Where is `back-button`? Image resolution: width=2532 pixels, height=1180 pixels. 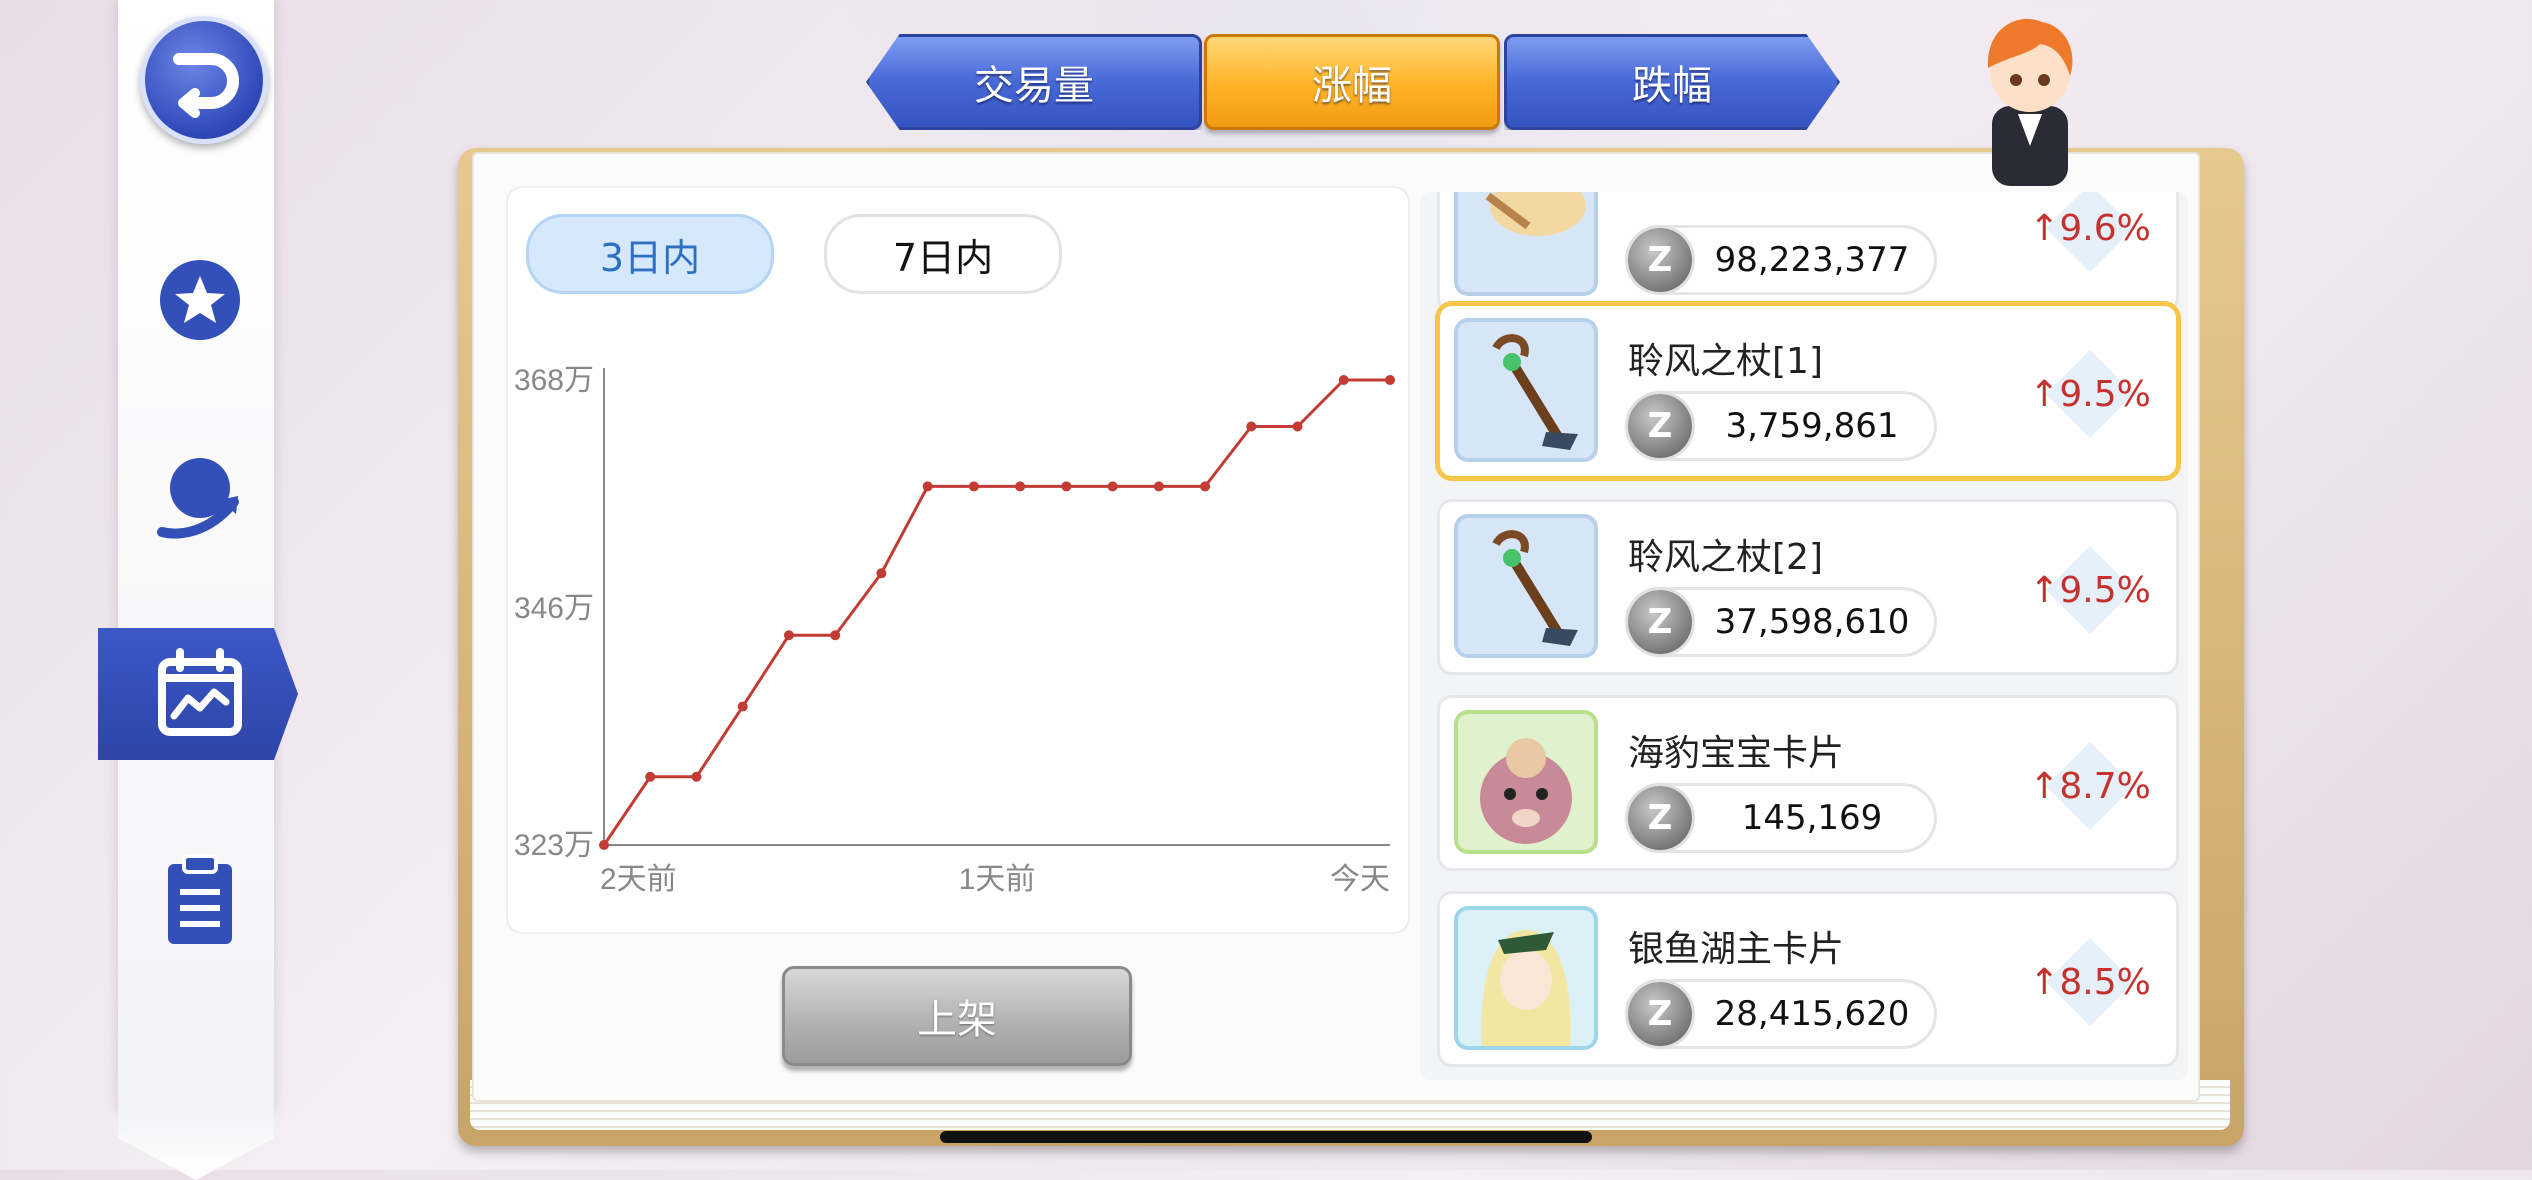
back-button is located at coordinates (204, 80).